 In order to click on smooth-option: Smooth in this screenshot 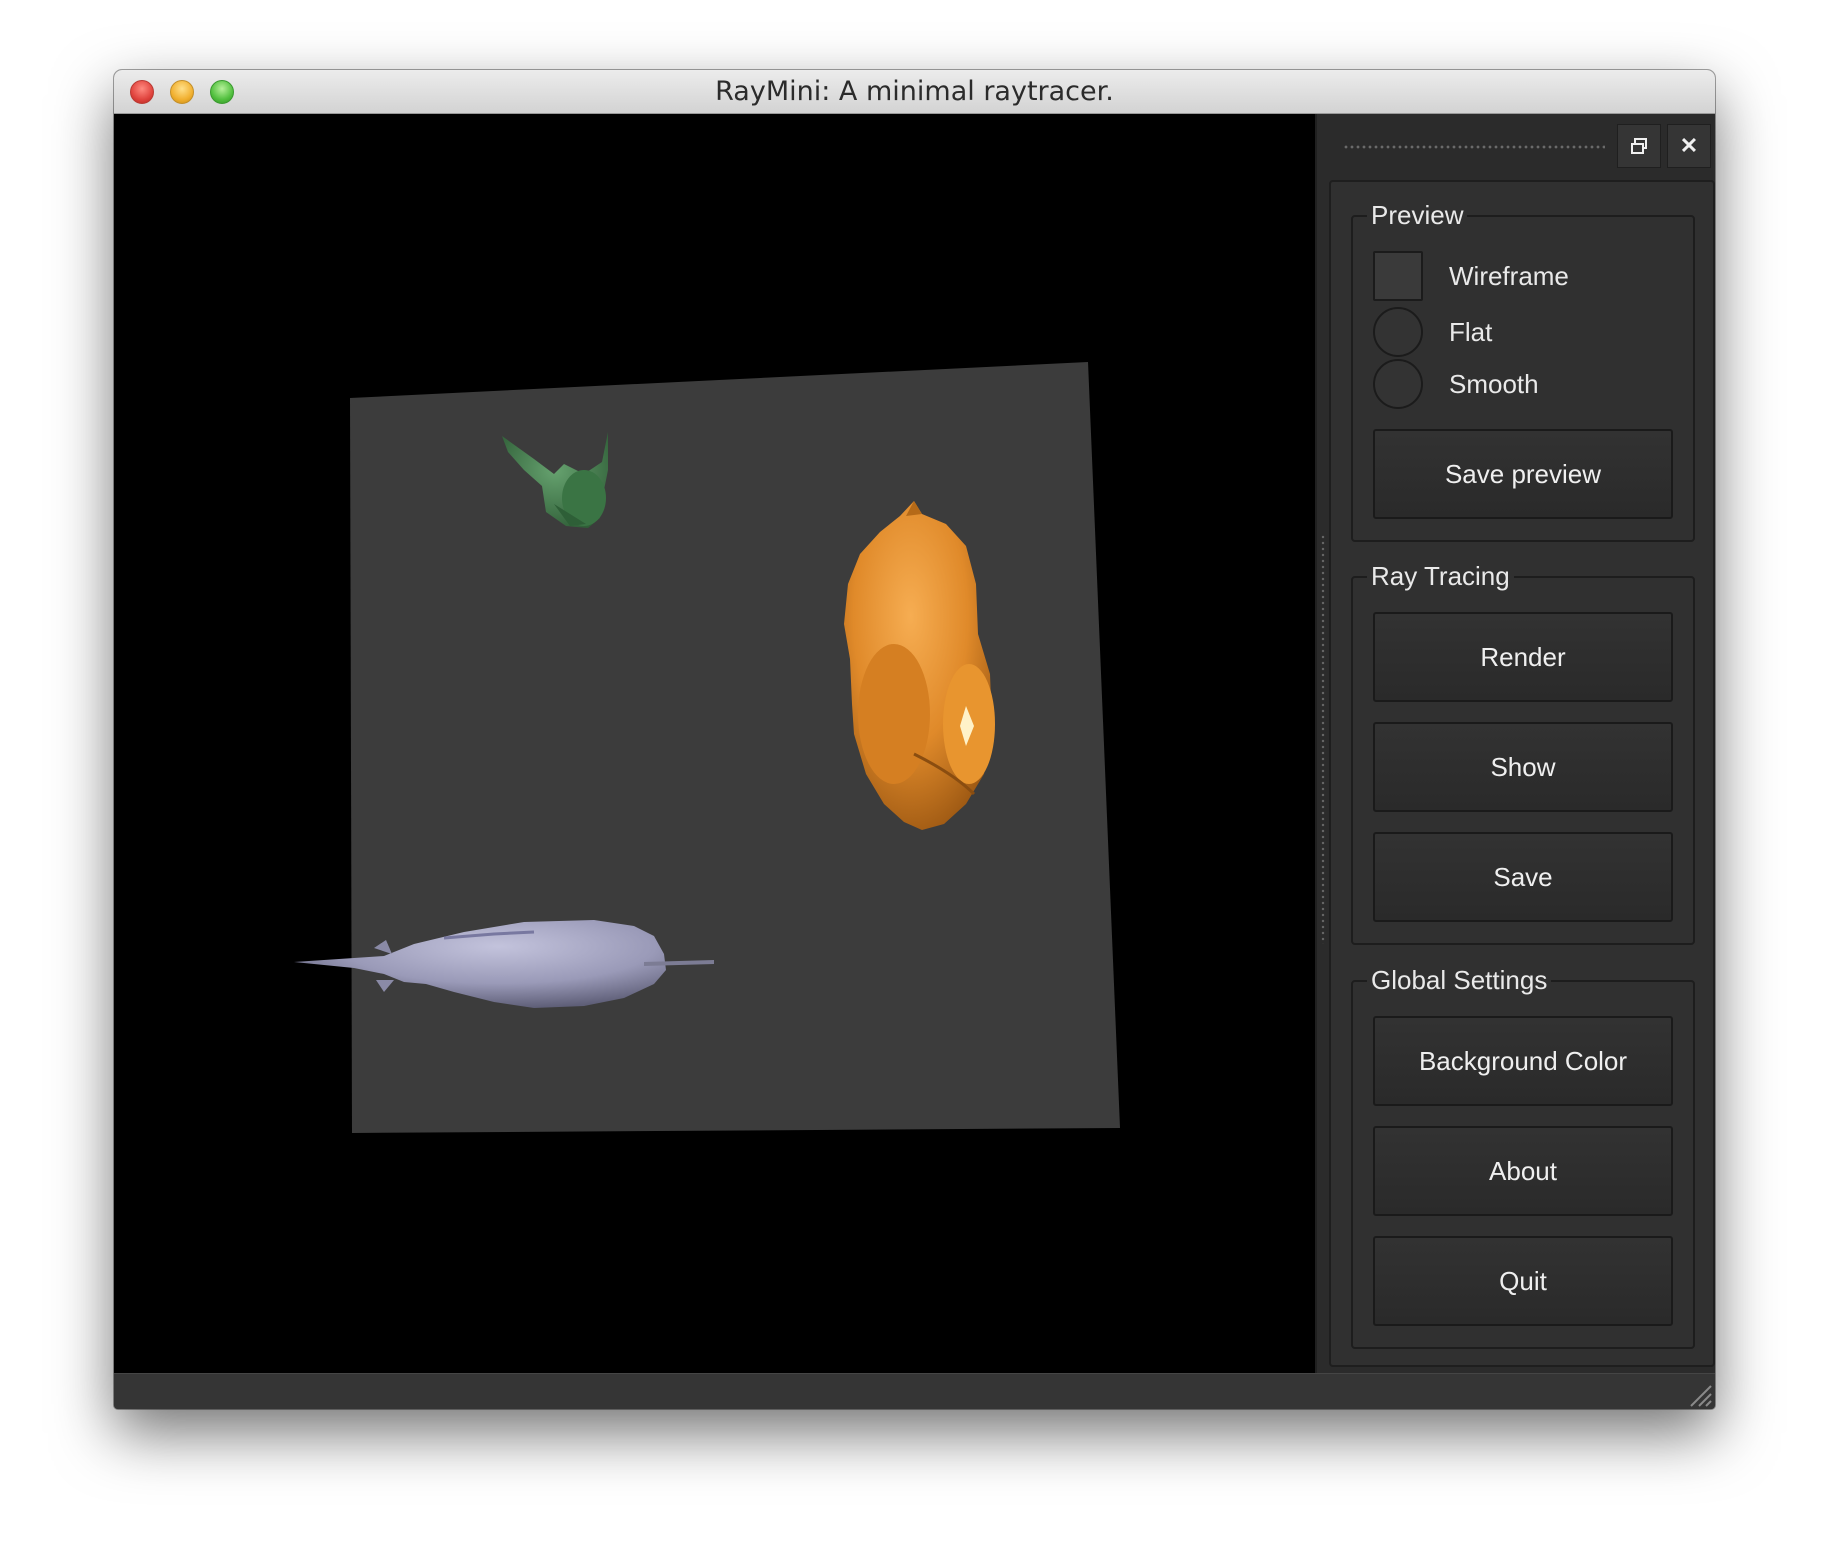, I will do `click(1523, 385)`.